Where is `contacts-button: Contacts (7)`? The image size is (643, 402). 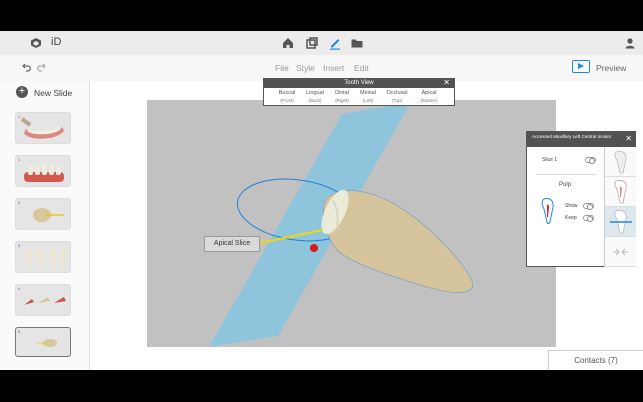 contacts-button: Contacts (7) is located at coordinates (595, 360).